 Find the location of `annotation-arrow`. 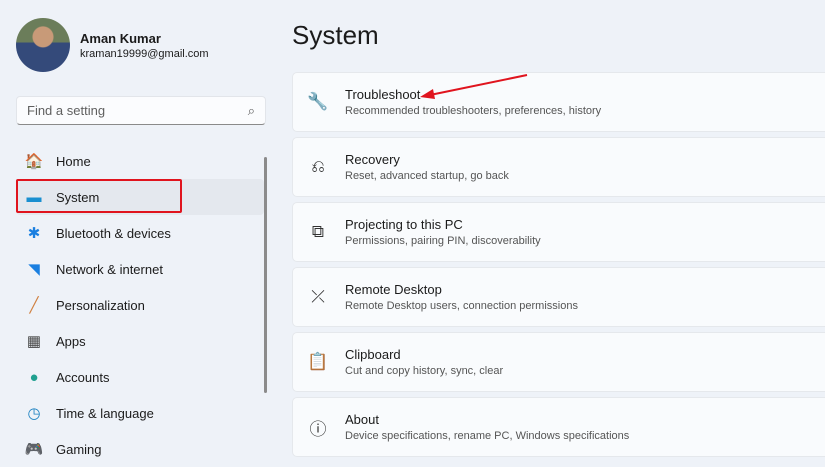

annotation-arrow is located at coordinates (474, 86).